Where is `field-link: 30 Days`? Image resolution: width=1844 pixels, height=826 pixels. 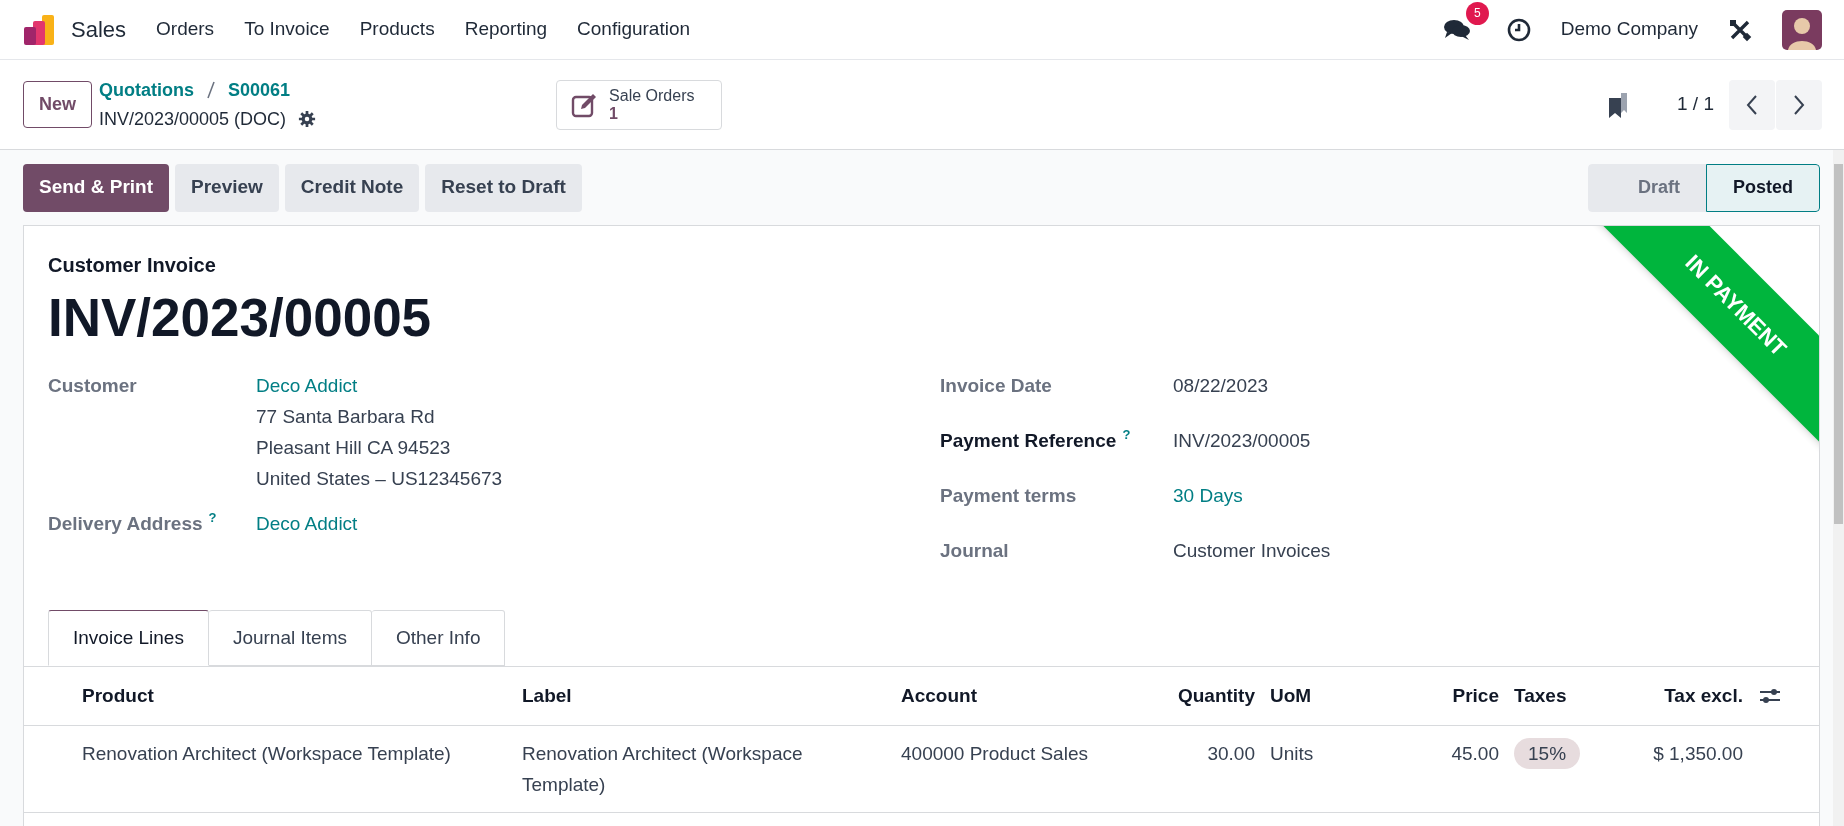
field-link: 30 Days is located at coordinates (1208, 495).